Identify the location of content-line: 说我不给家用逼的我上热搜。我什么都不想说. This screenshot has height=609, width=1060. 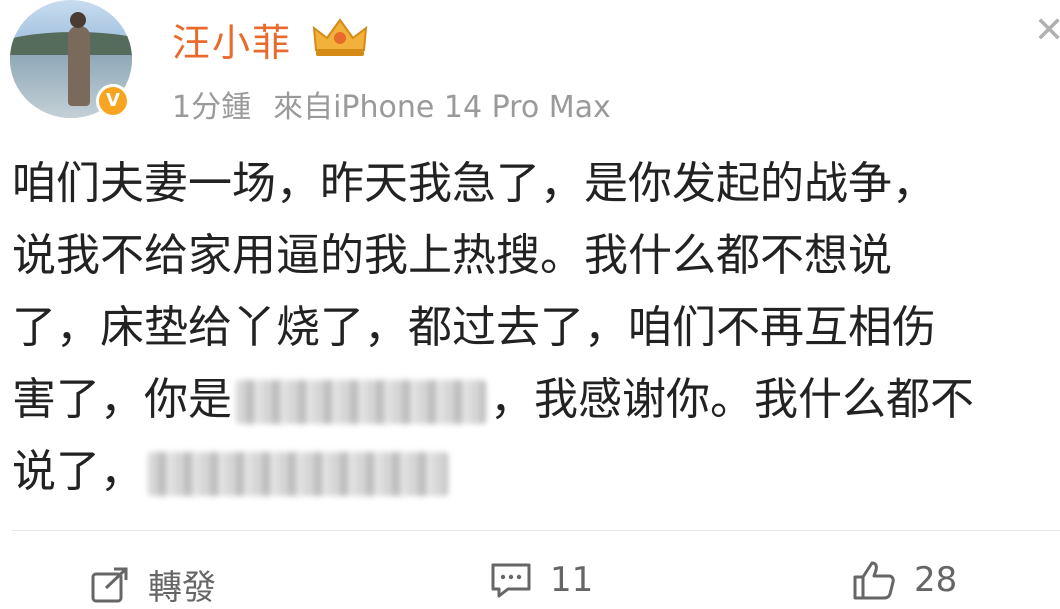
(452, 255).